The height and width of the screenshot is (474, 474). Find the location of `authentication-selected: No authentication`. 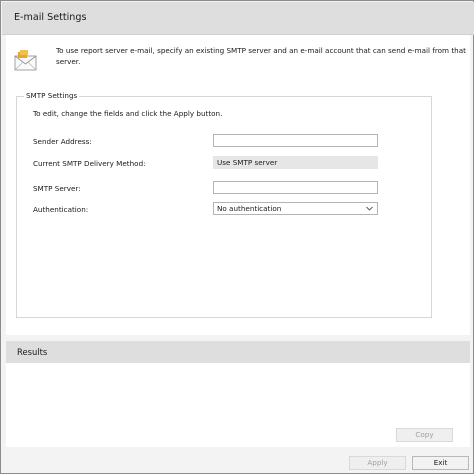

authentication-selected: No authentication is located at coordinates (249, 208).